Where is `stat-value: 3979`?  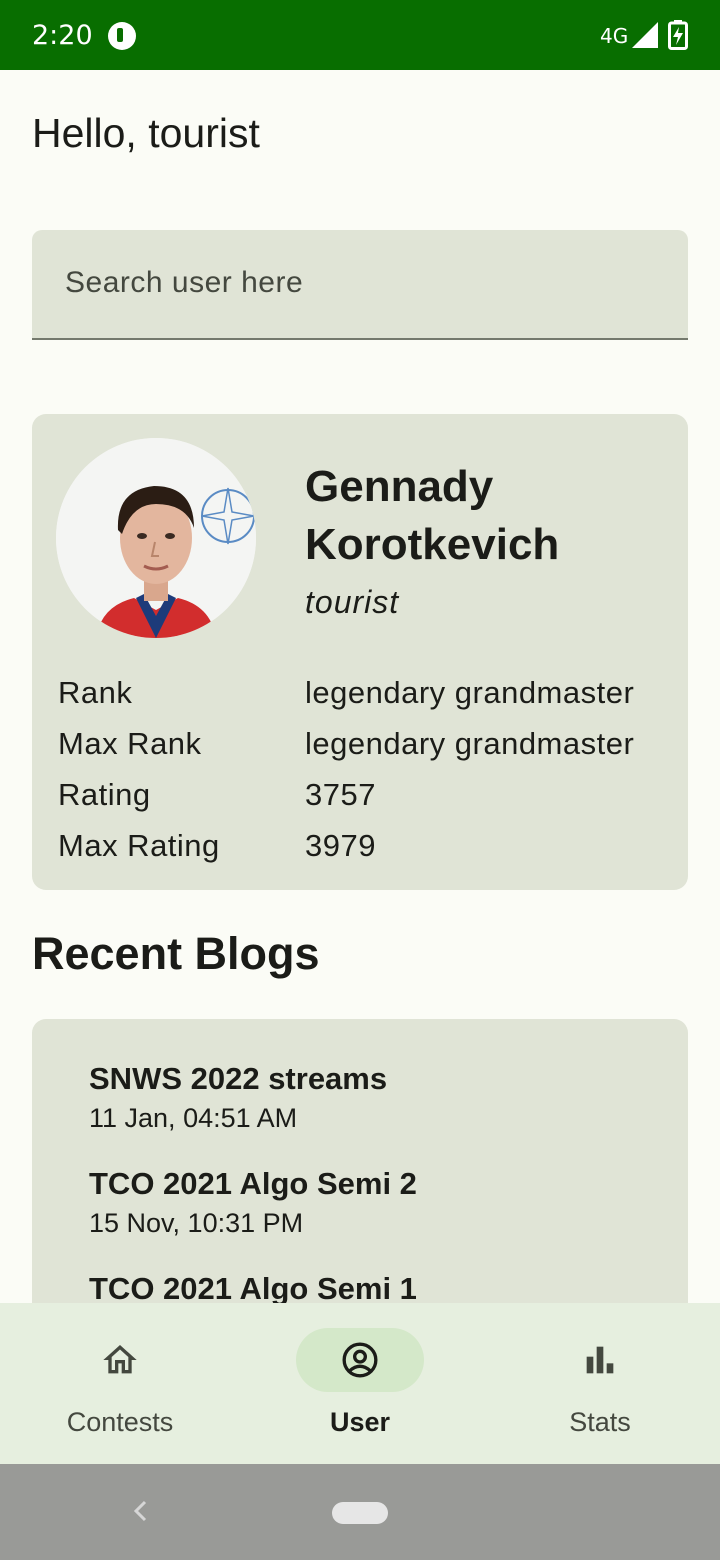 stat-value: 3979 is located at coordinates (340, 845).